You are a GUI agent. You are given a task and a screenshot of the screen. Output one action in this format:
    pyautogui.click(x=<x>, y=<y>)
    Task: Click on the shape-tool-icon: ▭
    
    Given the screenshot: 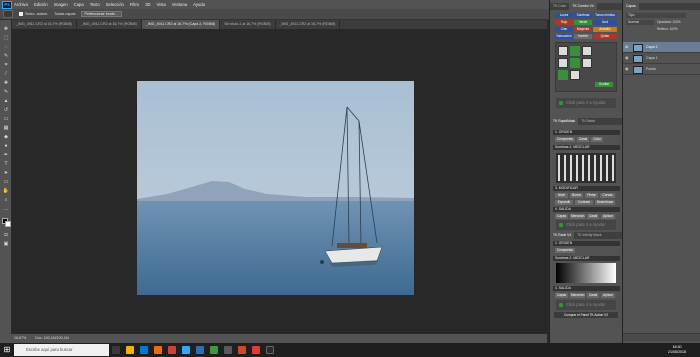 What is the action you would take?
    pyautogui.click(x=6, y=182)
    